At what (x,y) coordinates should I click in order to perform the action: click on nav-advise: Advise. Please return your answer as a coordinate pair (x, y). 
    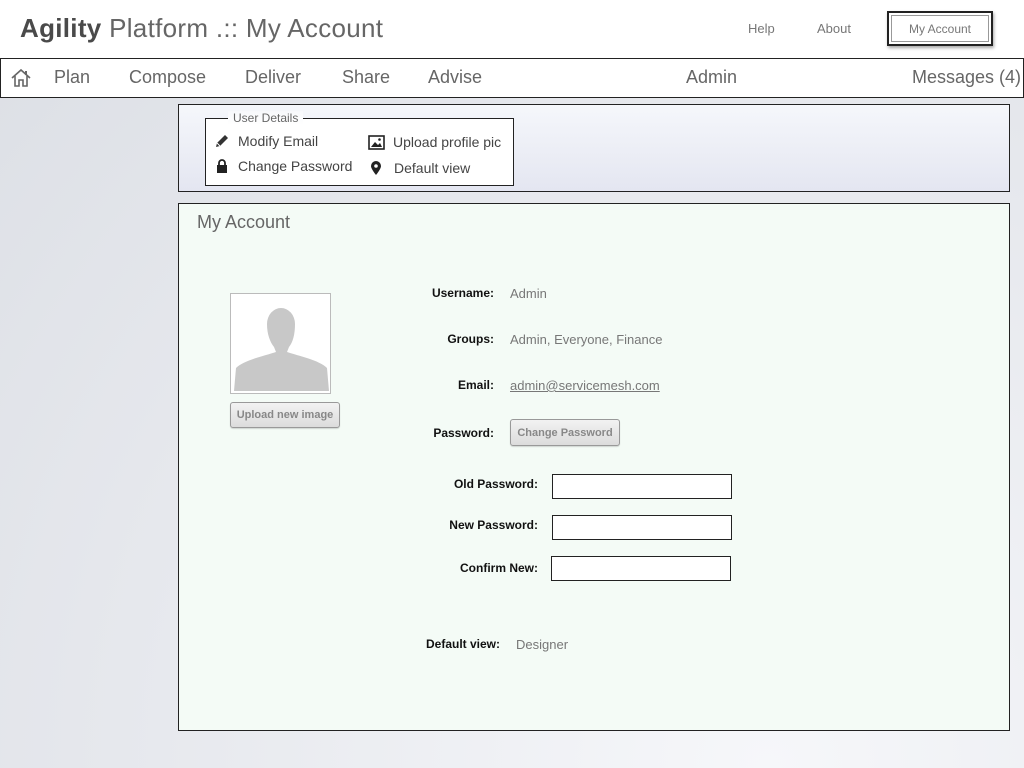
    Looking at the image, I should click on (455, 77).